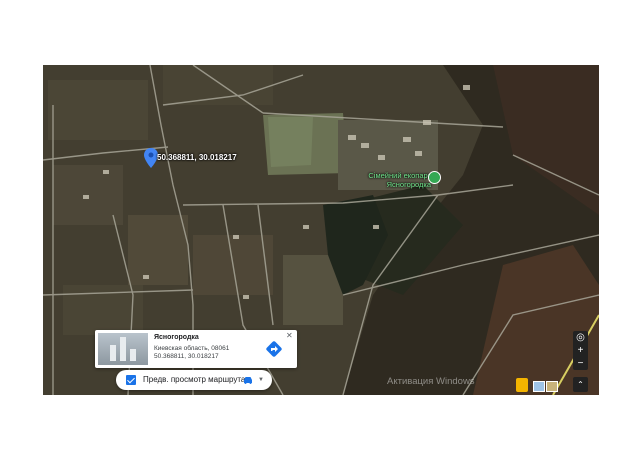  Describe the element at coordinates (522, 385) in the screenshot. I see `pegman-icon` at that location.